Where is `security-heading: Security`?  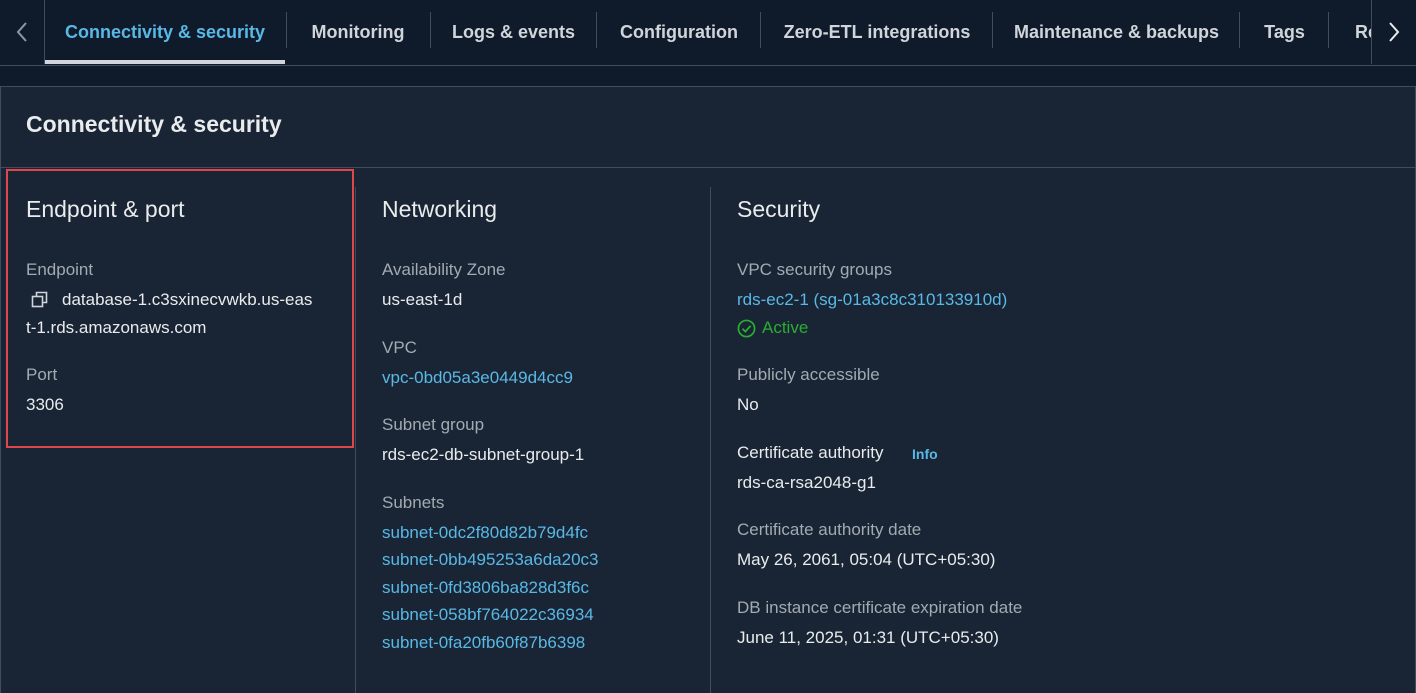
security-heading: Security is located at coordinates (779, 209).